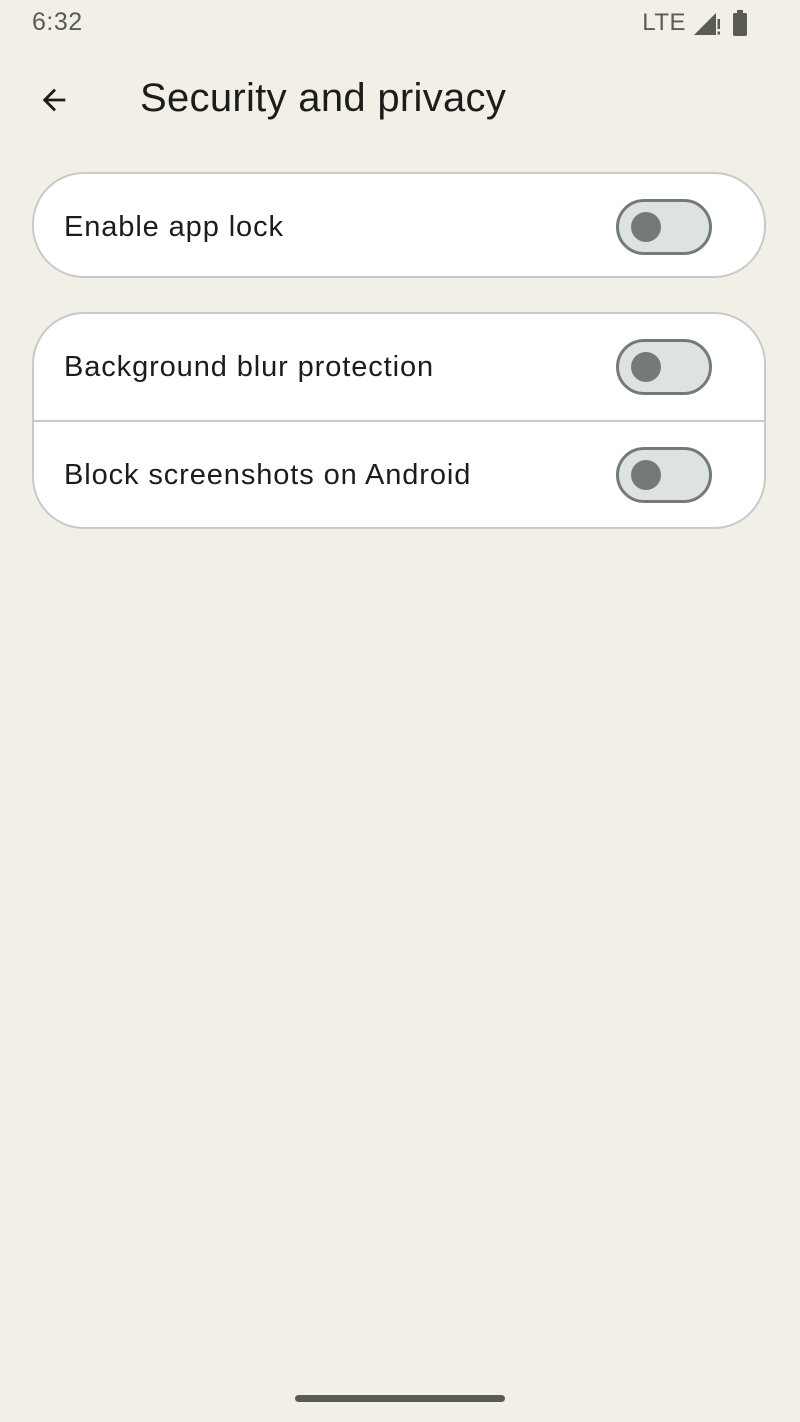  What do you see at coordinates (664, 367) in the screenshot?
I see `background-blur-switch` at bounding box center [664, 367].